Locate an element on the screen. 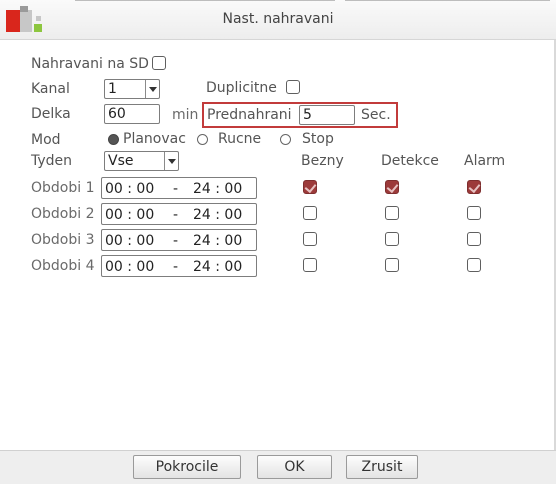  length-input: 60 is located at coordinates (132, 114).